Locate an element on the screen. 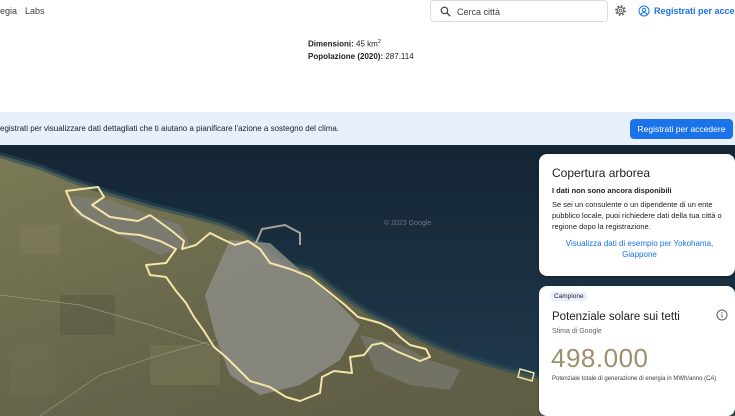 The image size is (735, 416). gear-icon is located at coordinates (620, 10).